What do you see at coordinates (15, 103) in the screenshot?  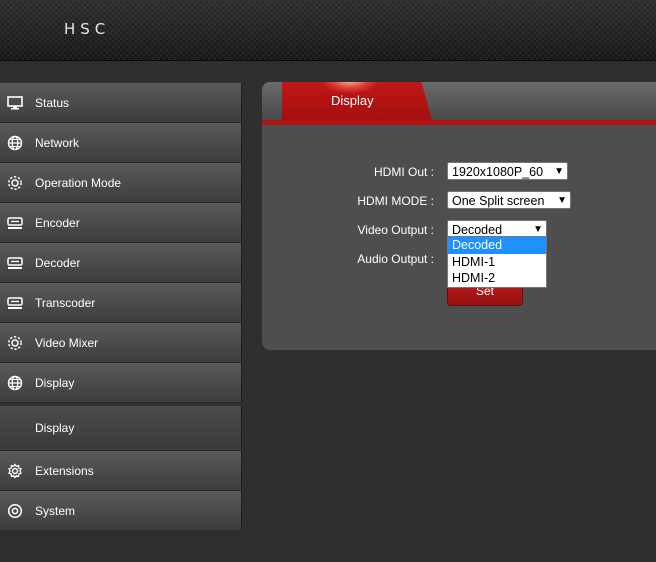 I see `monitor-icon` at bounding box center [15, 103].